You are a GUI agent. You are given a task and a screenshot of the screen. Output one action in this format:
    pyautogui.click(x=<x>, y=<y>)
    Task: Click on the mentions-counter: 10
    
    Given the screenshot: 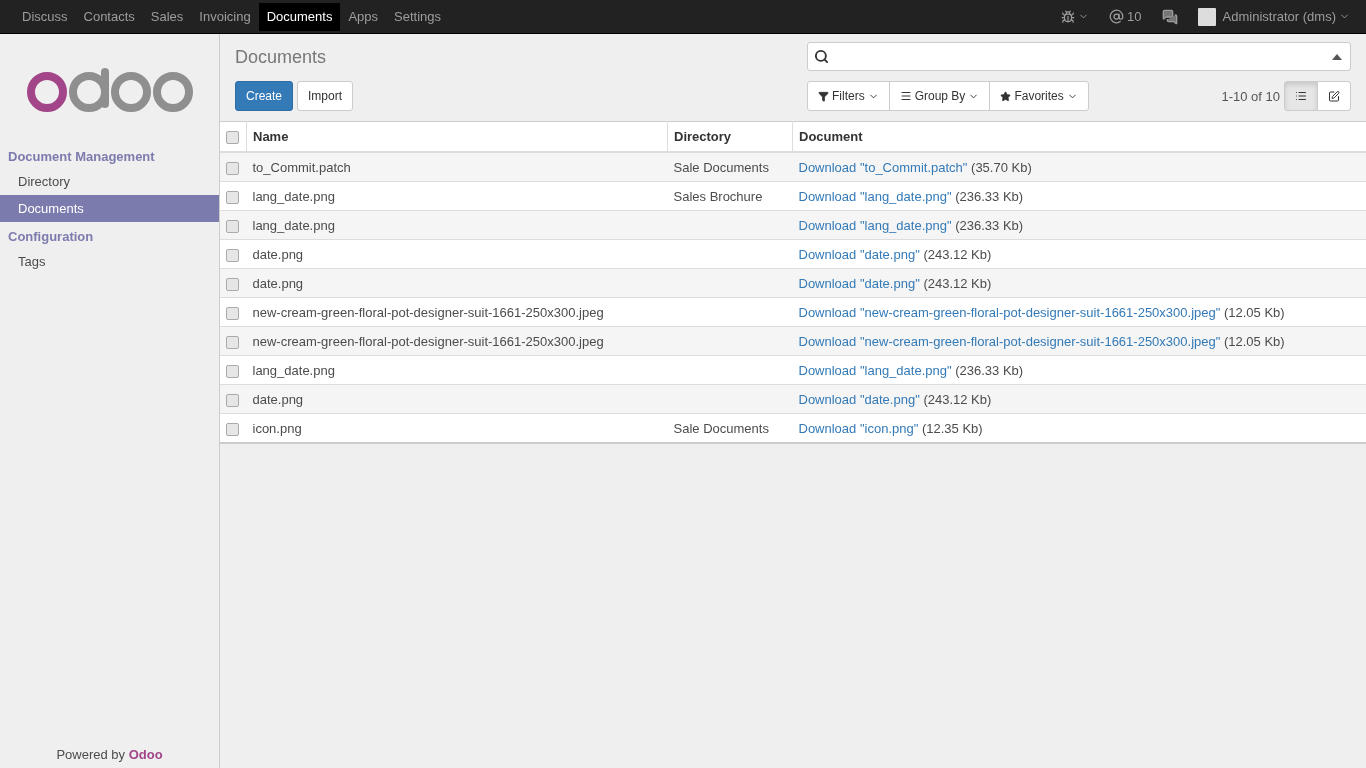 What is the action you would take?
    pyautogui.click(x=1125, y=16)
    